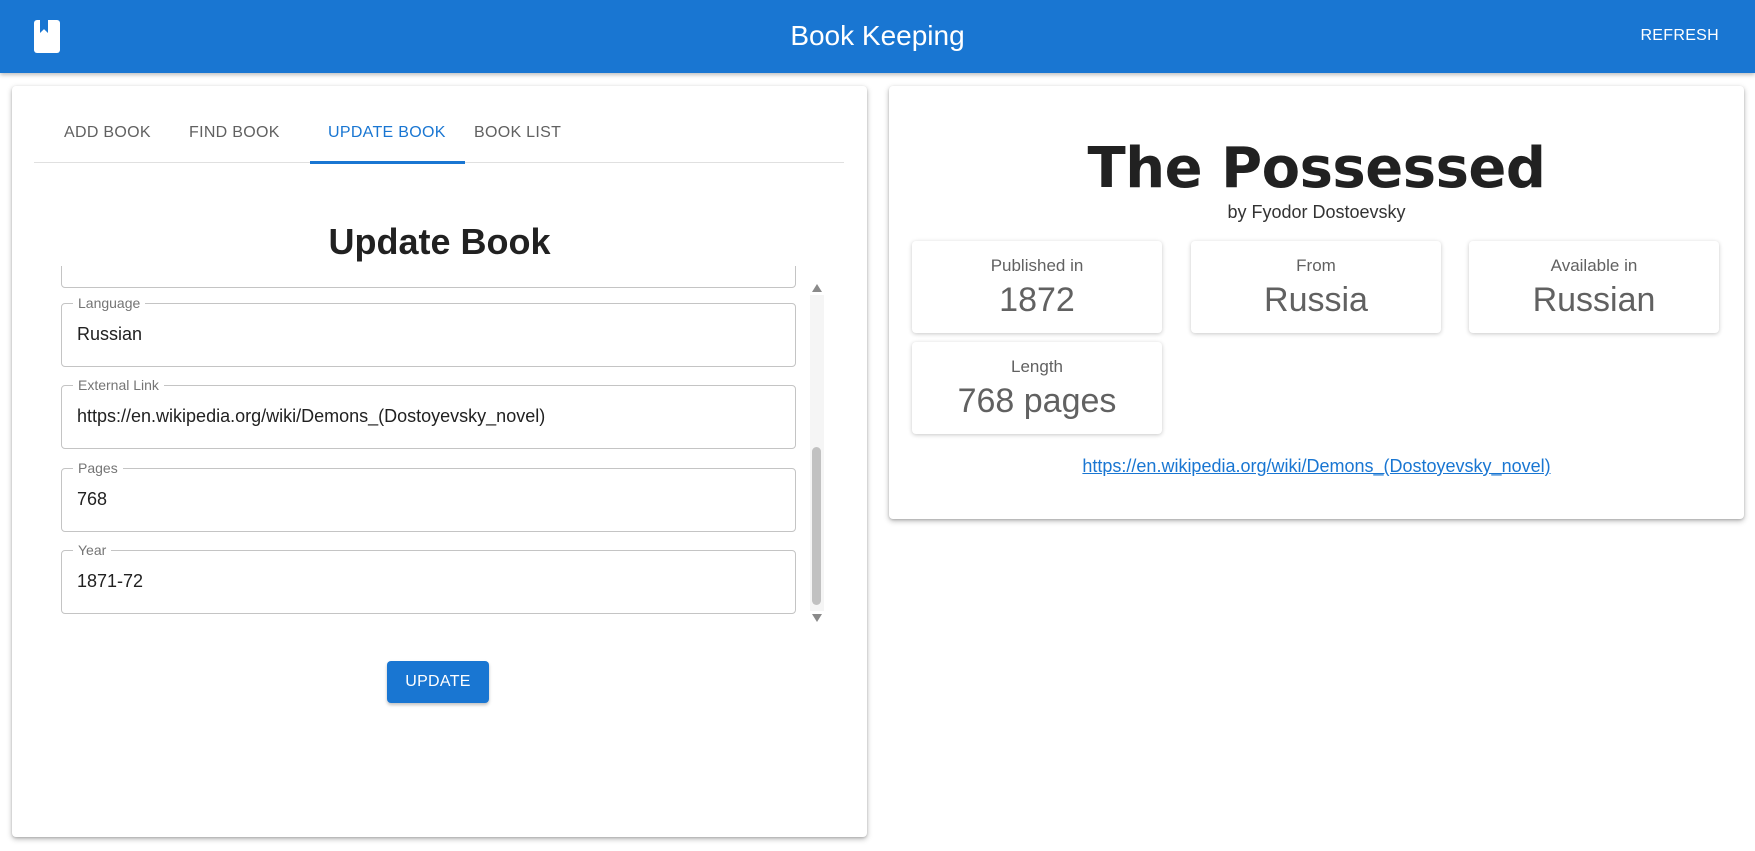 The image size is (1755, 851). What do you see at coordinates (1316, 212) in the screenshot?
I see `book-author: by Fyodor Dostoevsky` at bounding box center [1316, 212].